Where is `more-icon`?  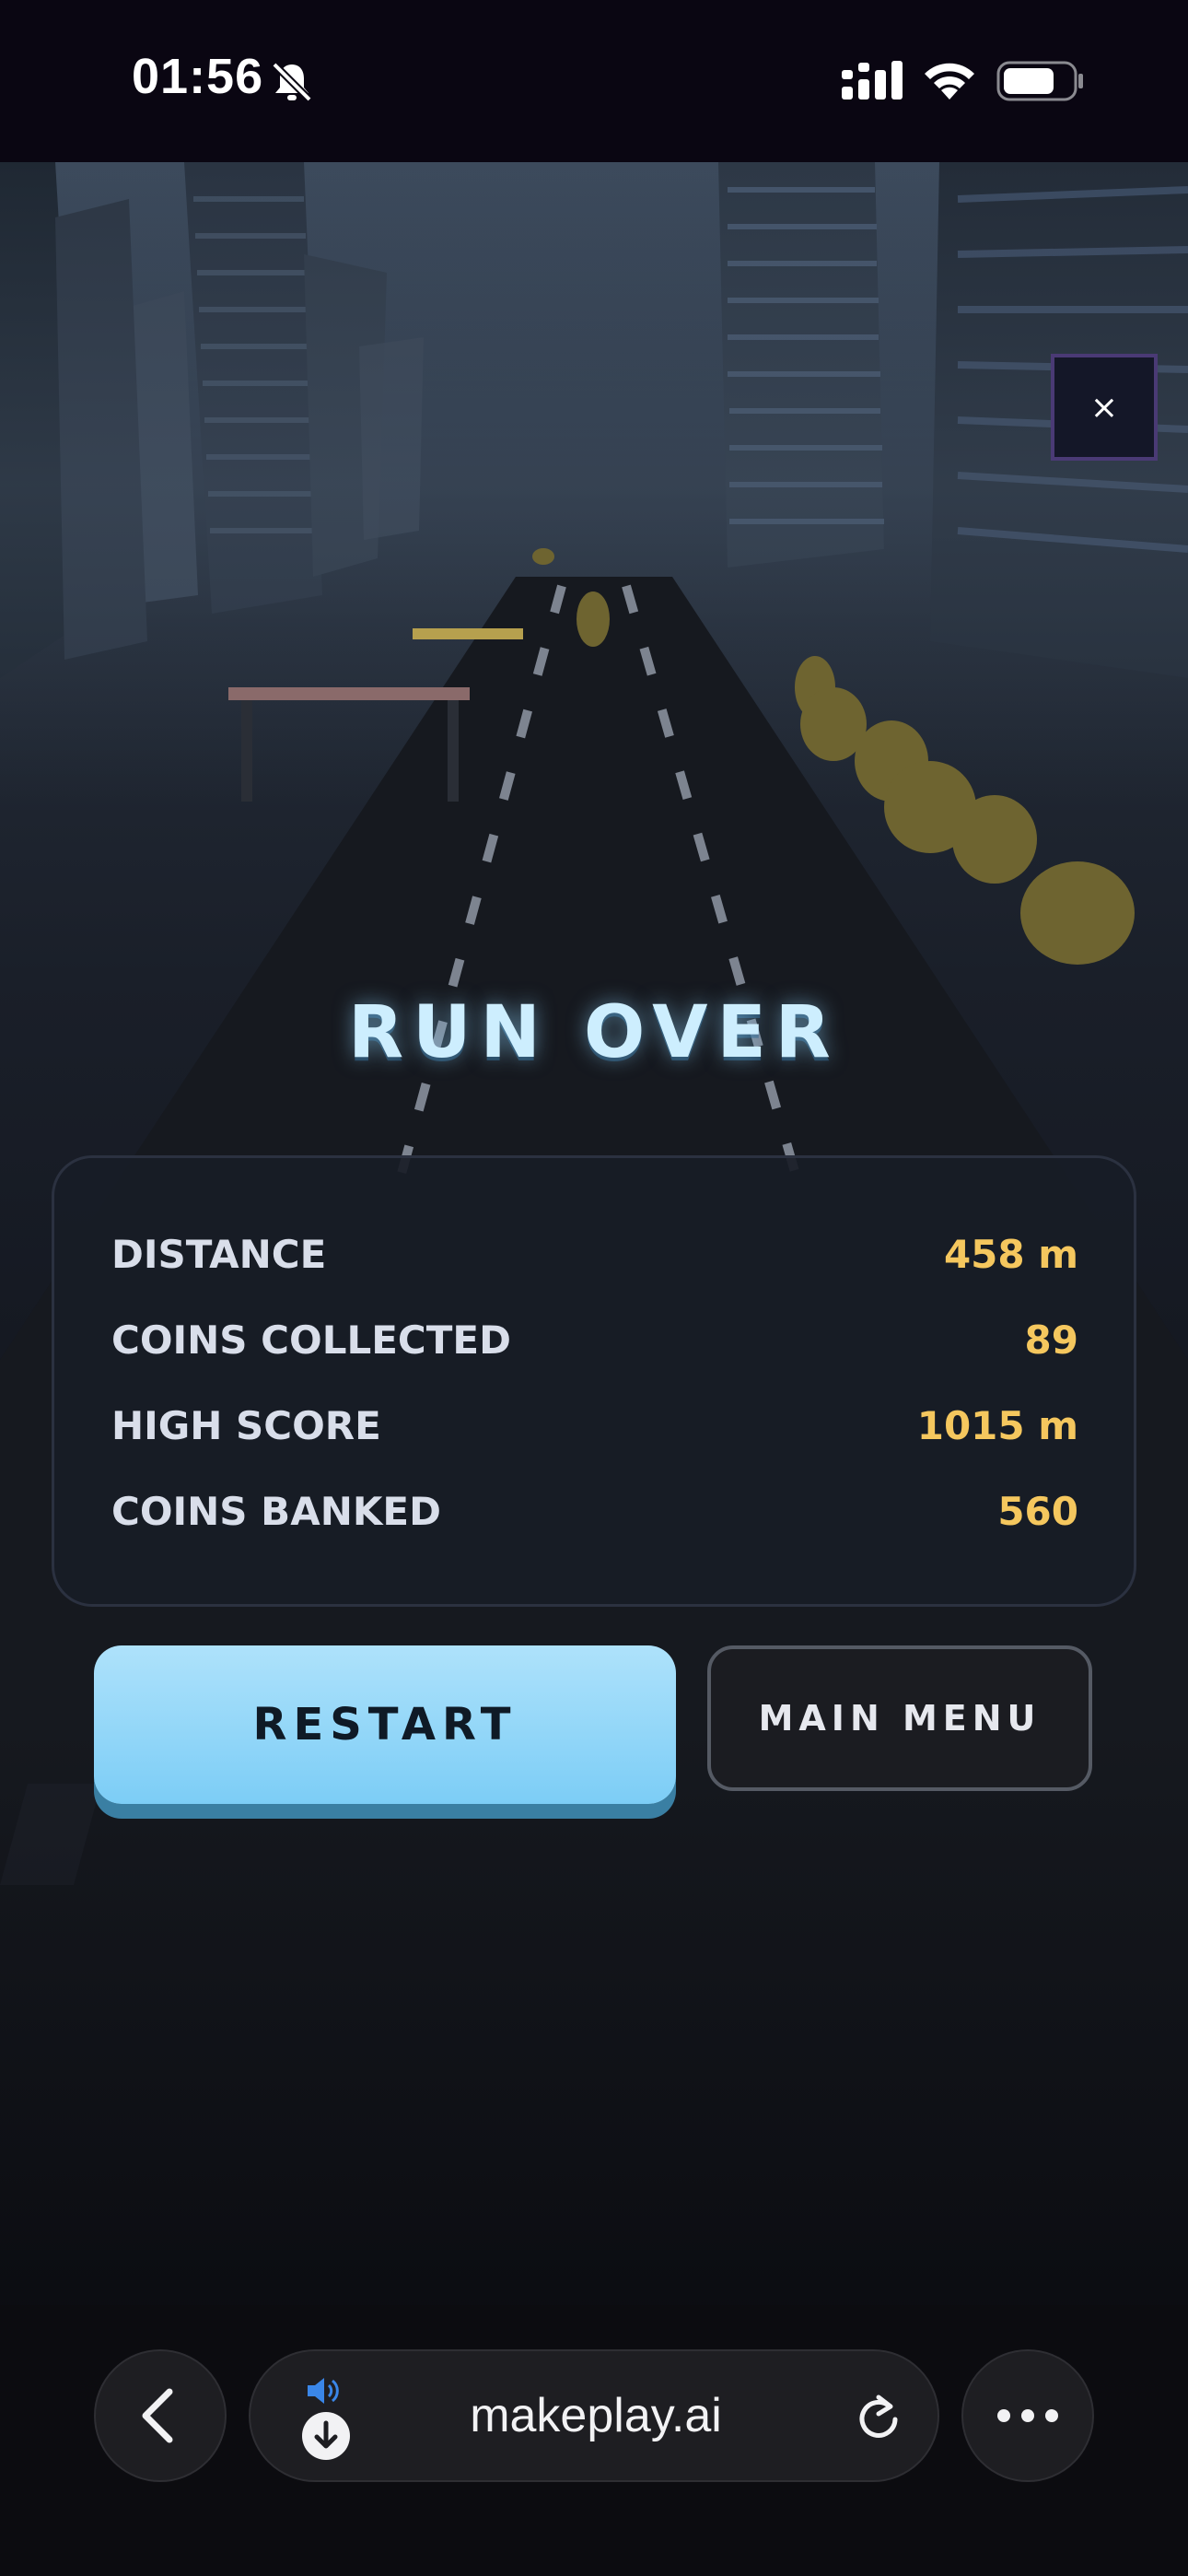 more-icon is located at coordinates (1027, 2415).